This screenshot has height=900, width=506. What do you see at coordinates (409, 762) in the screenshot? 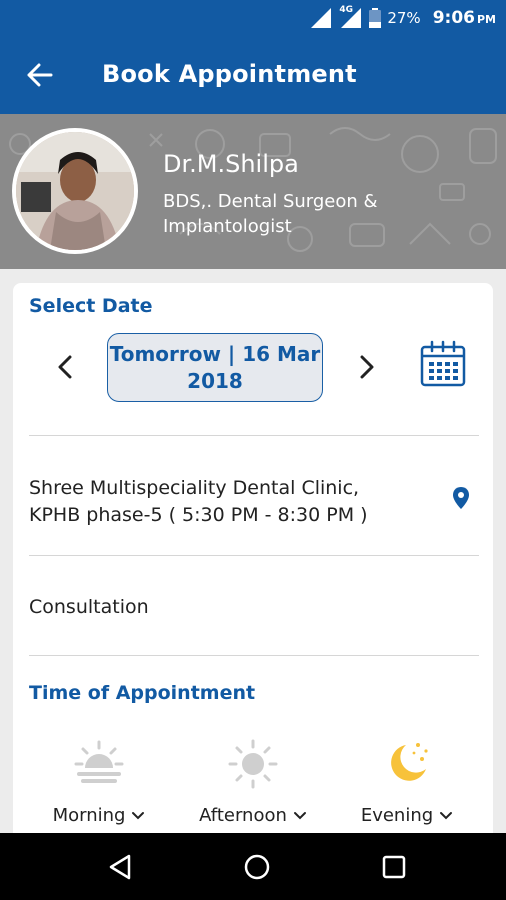
I see `moon-icon` at bounding box center [409, 762].